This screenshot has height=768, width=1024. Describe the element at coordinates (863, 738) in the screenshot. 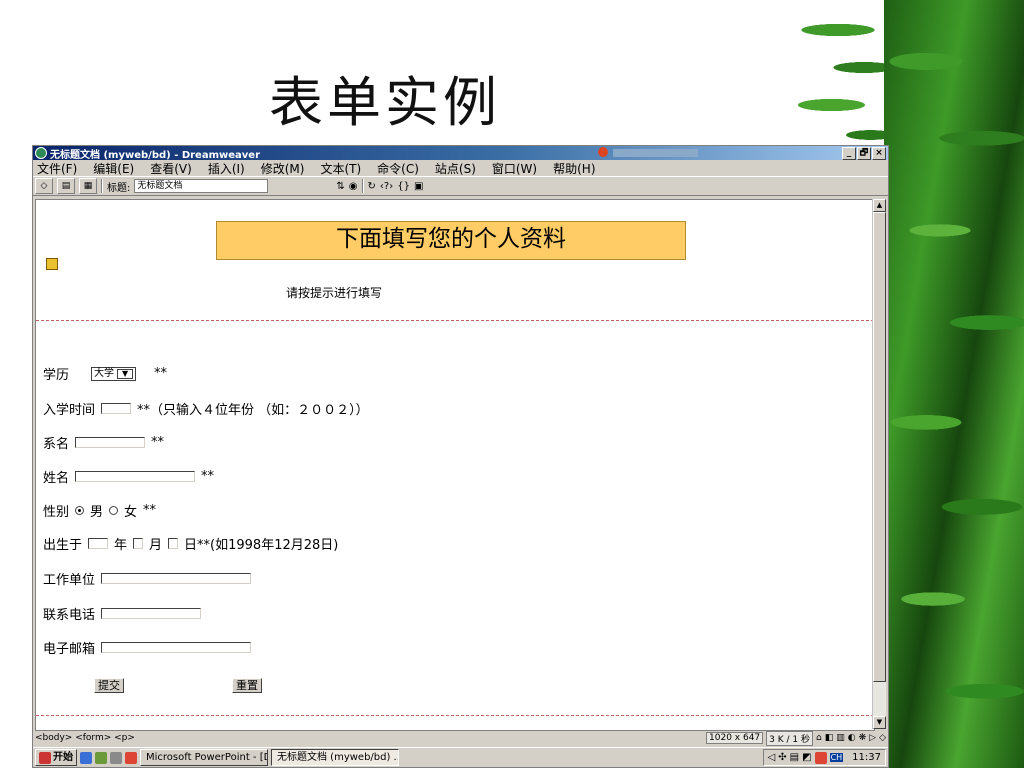

I see `behaviors-icon: ❋` at that location.